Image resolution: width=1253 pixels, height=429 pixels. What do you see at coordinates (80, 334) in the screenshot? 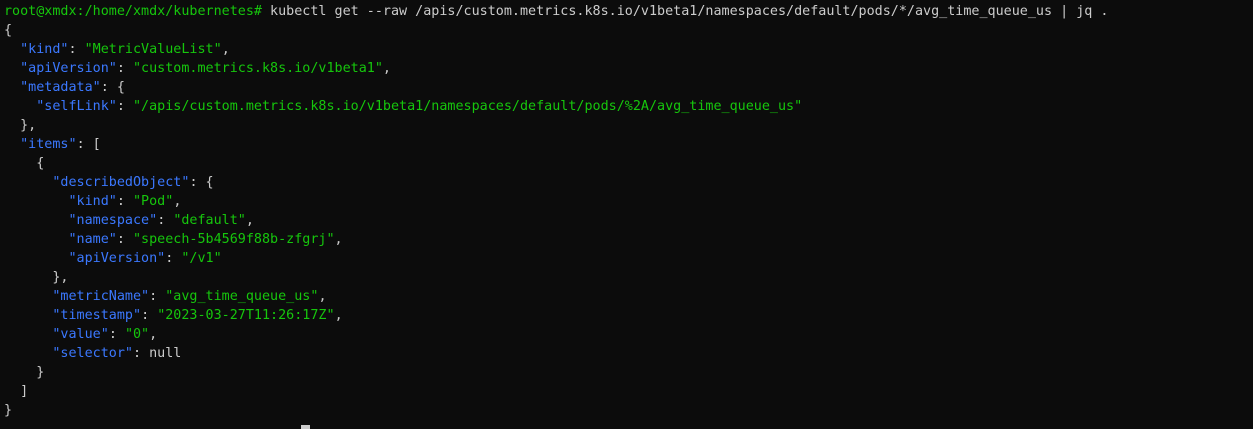
I see `json-key: "value"` at bounding box center [80, 334].